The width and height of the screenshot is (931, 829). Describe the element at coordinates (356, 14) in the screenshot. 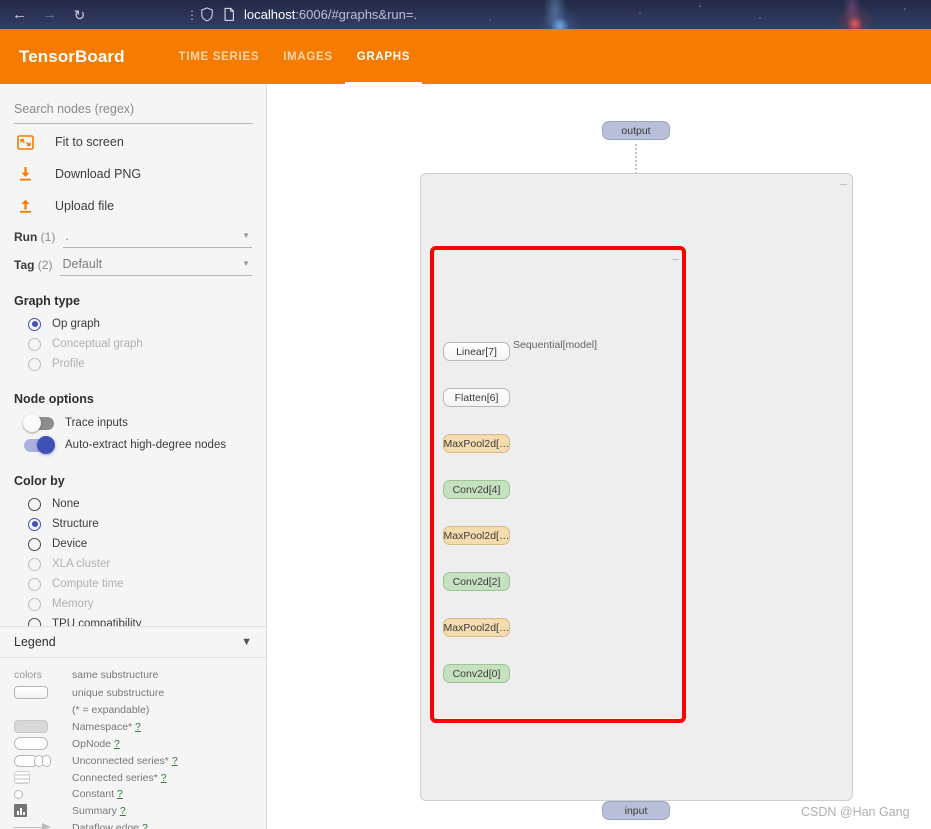

I see `url-path: :6006/#graphs&run=.` at that location.